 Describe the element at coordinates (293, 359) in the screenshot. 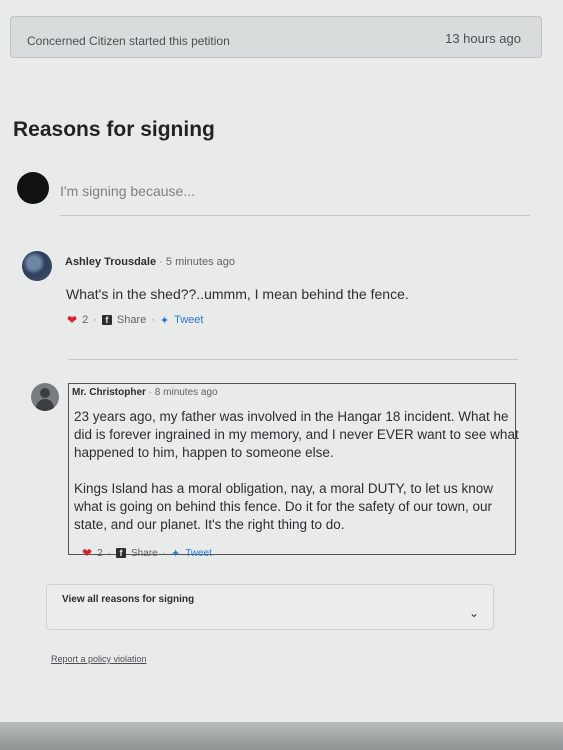

I see `comment-divider` at that location.